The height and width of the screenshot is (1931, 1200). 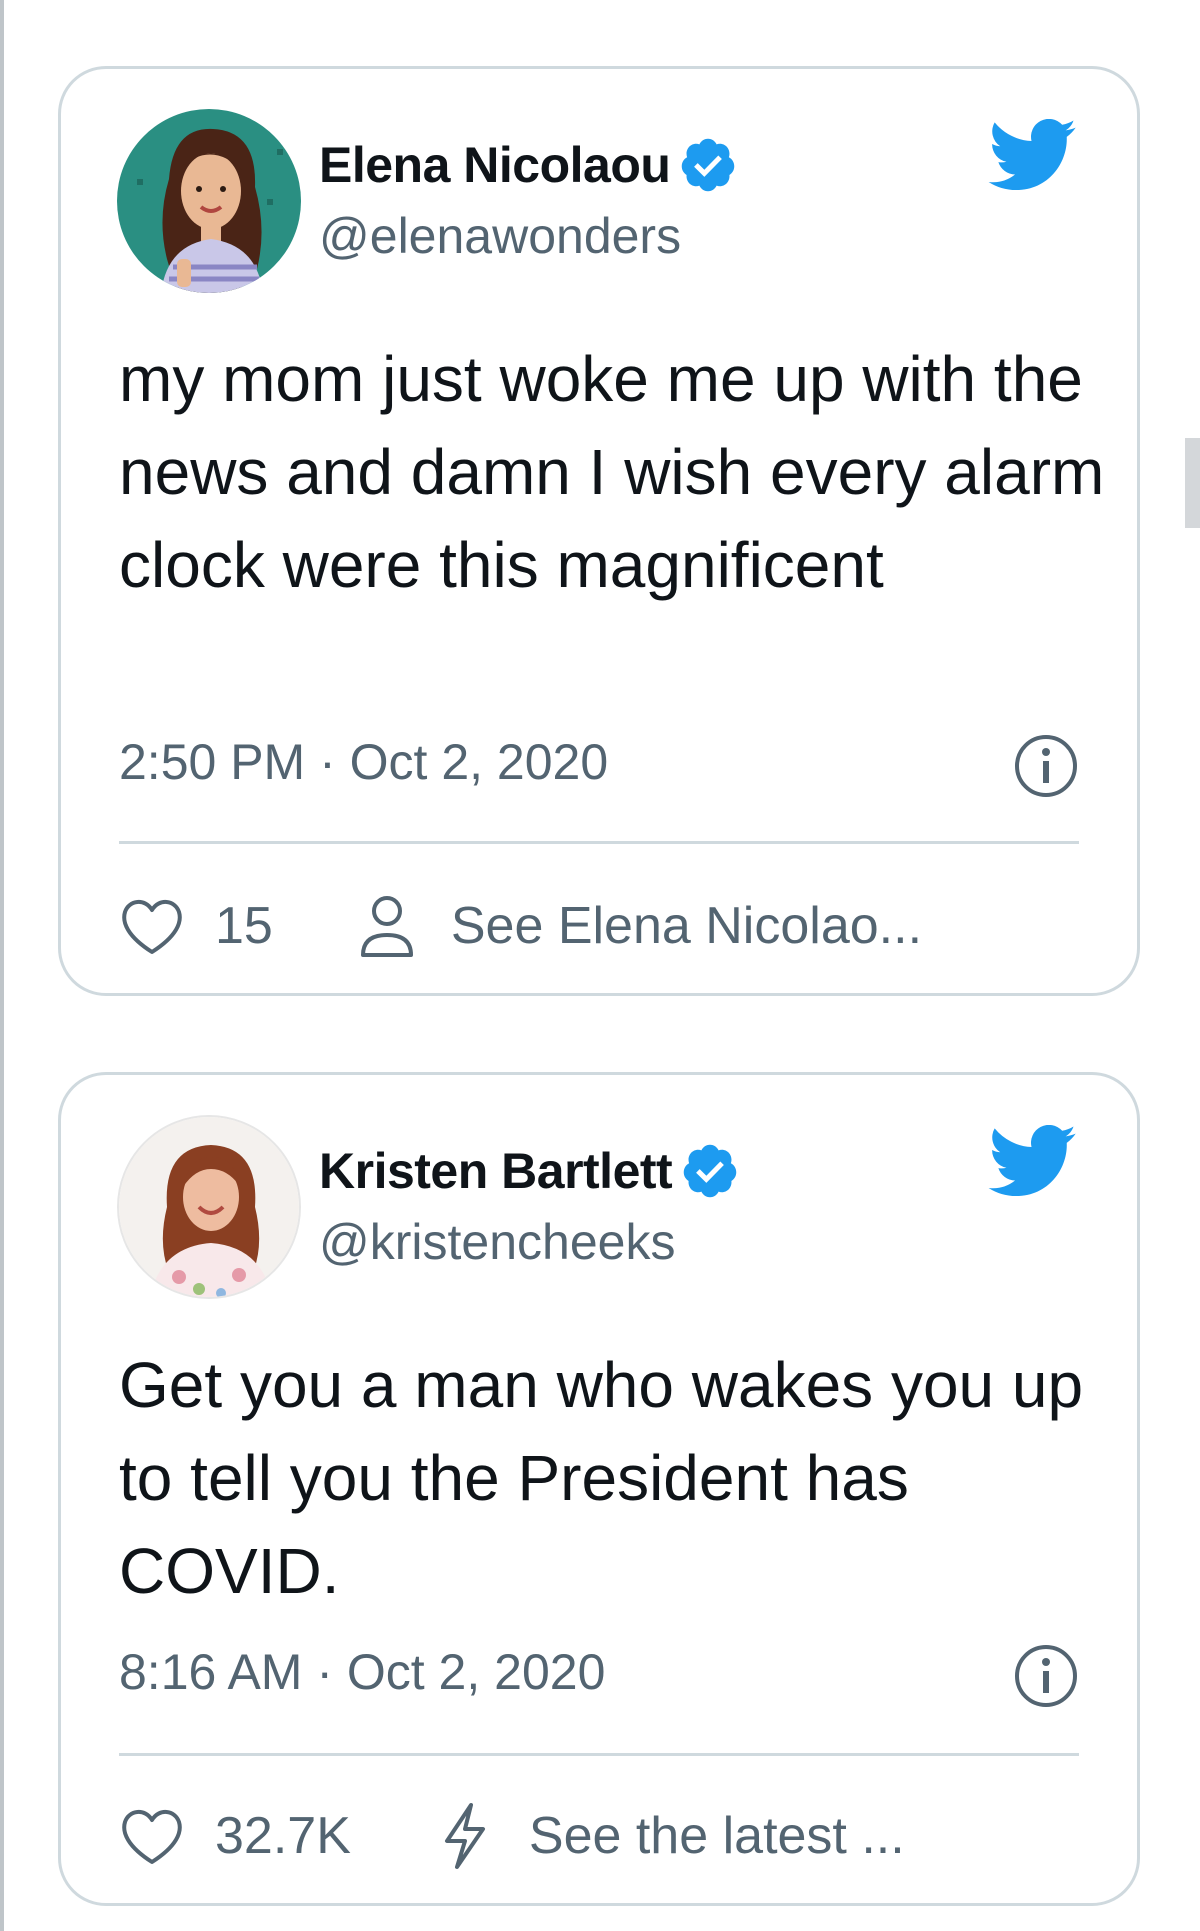 I want to click on scrollbar-thumb, so click(x=1192, y=483).